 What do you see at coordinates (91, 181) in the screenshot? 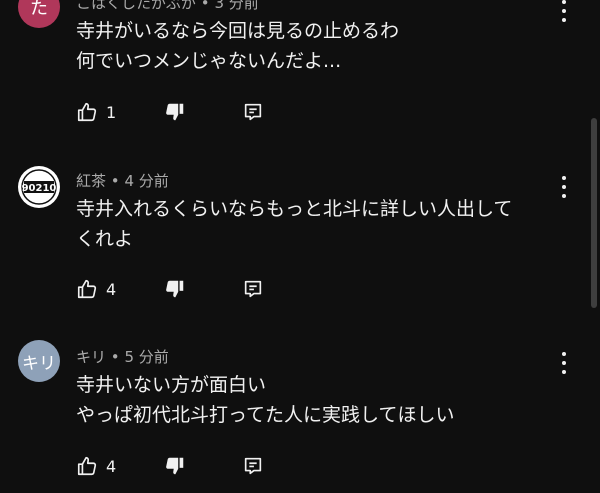
I see `comment-author: 紅茶` at bounding box center [91, 181].